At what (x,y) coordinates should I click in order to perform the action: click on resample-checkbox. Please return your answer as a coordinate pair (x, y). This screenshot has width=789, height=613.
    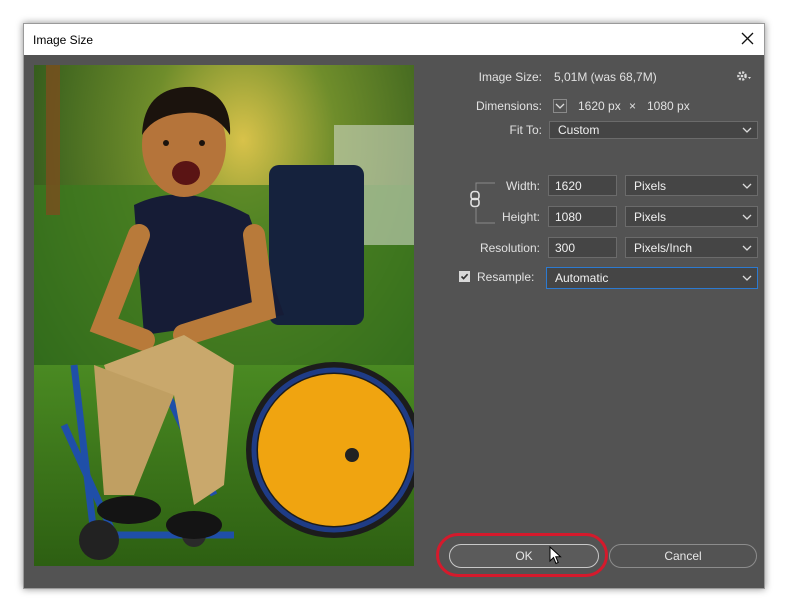
    Looking at the image, I should click on (464, 276).